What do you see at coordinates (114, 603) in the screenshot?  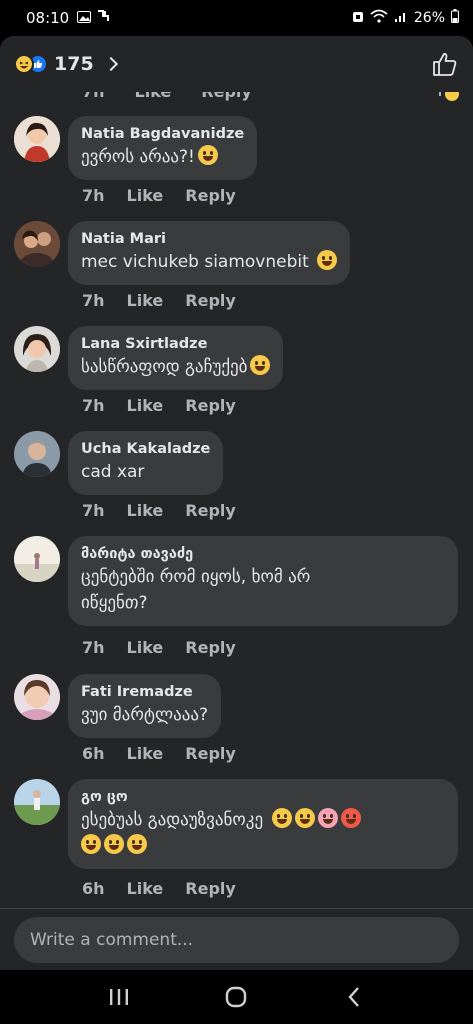 I see `comment-text-line: იწყენთ?` at bounding box center [114, 603].